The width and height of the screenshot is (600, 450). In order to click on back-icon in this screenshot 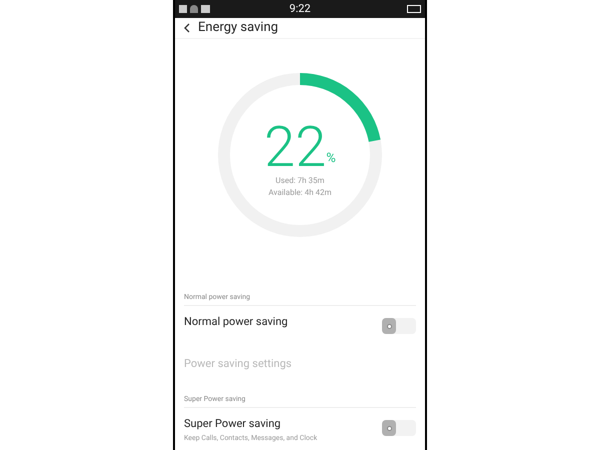, I will do `click(187, 27)`.